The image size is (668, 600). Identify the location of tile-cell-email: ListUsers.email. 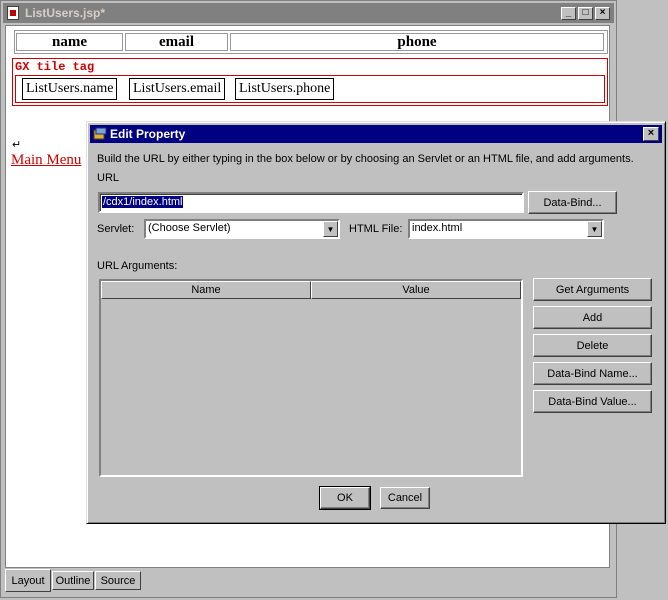
(177, 89).